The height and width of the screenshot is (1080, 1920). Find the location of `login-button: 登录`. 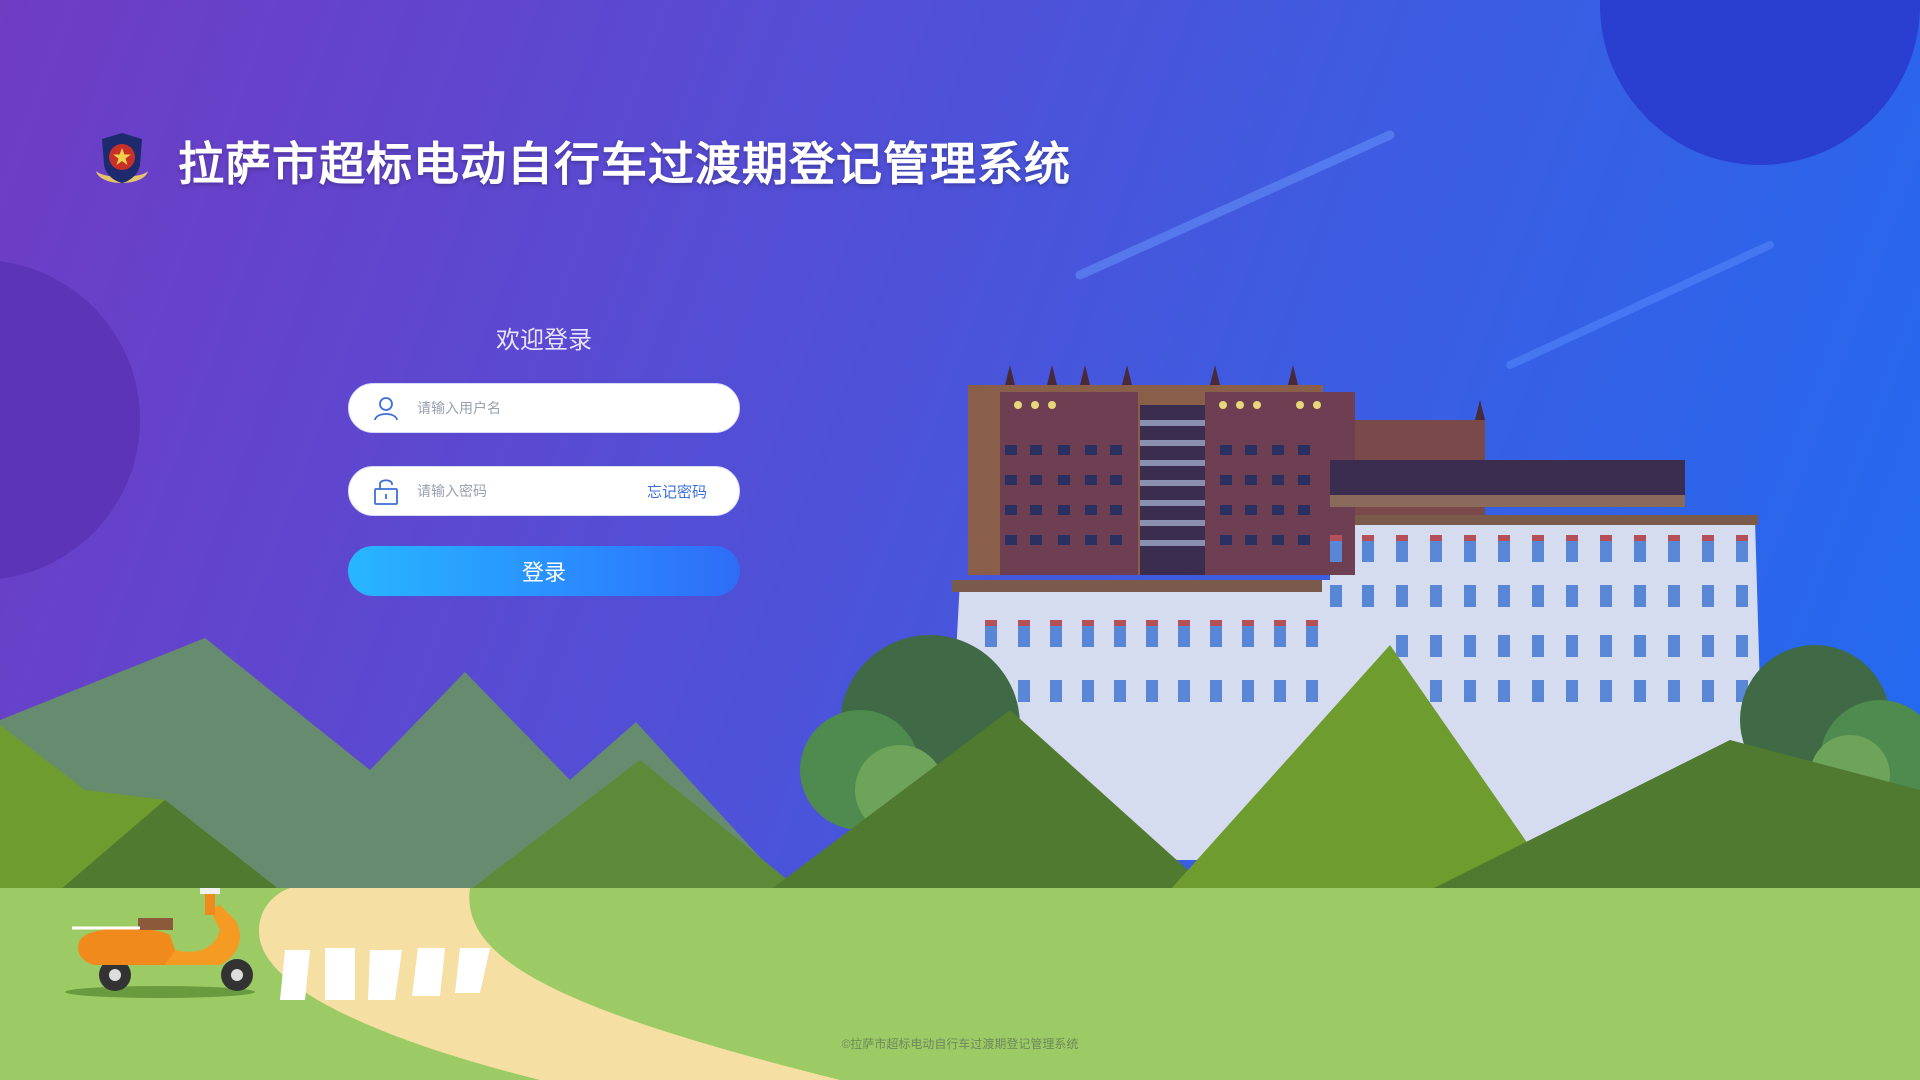

login-button: 登录 is located at coordinates (544, 571).